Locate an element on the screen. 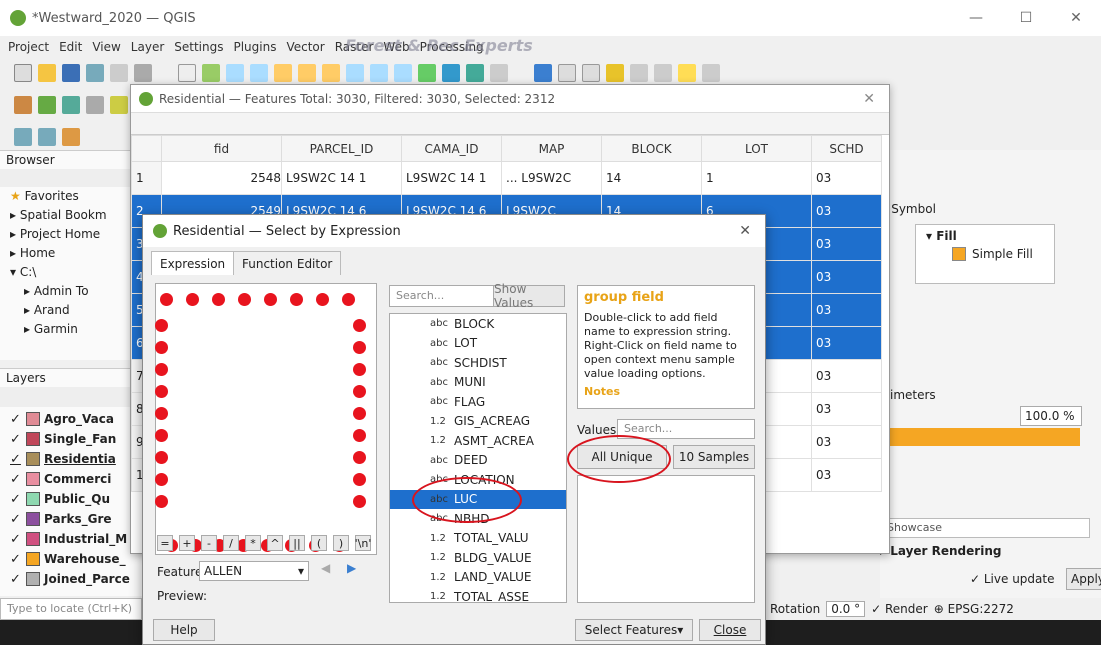 This screenshot has height=645, width=1101. operator-button: - is located at coordinates (209, 543).